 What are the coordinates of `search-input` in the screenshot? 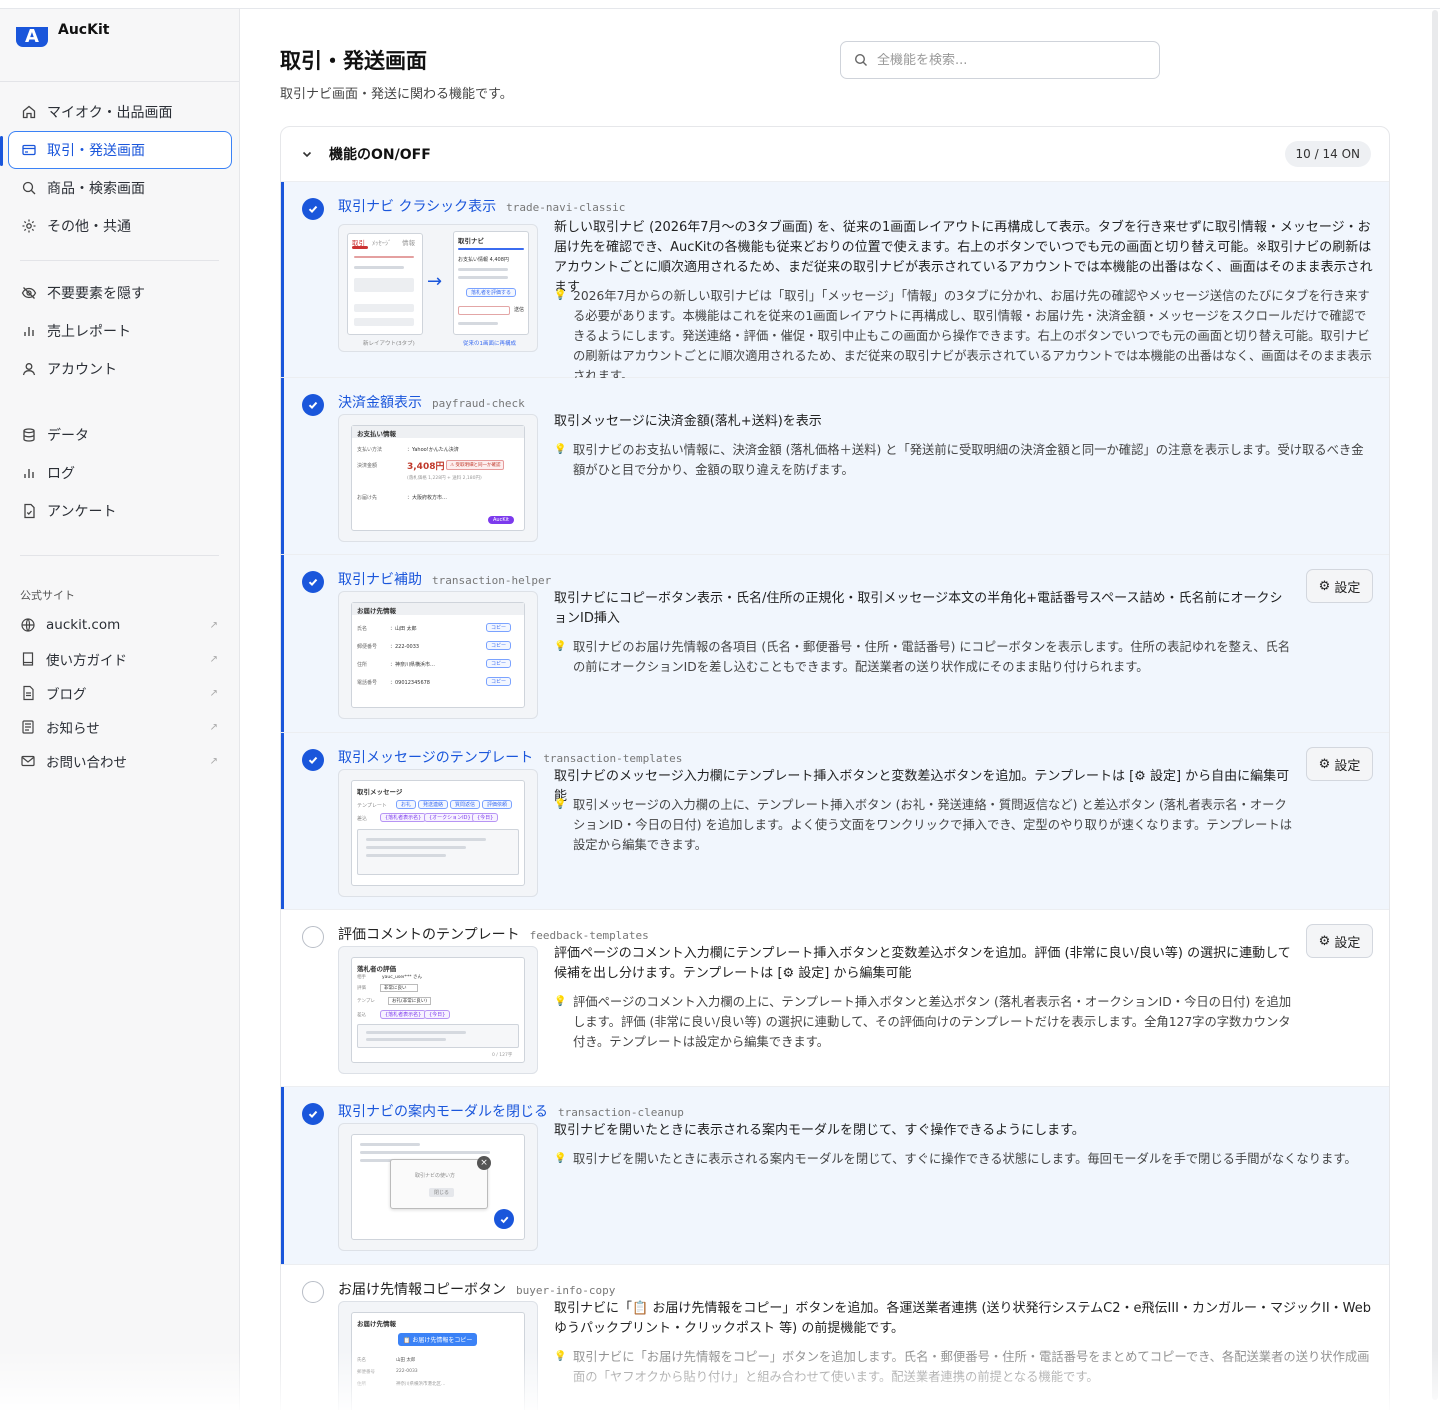 It's located at (1012, 60).